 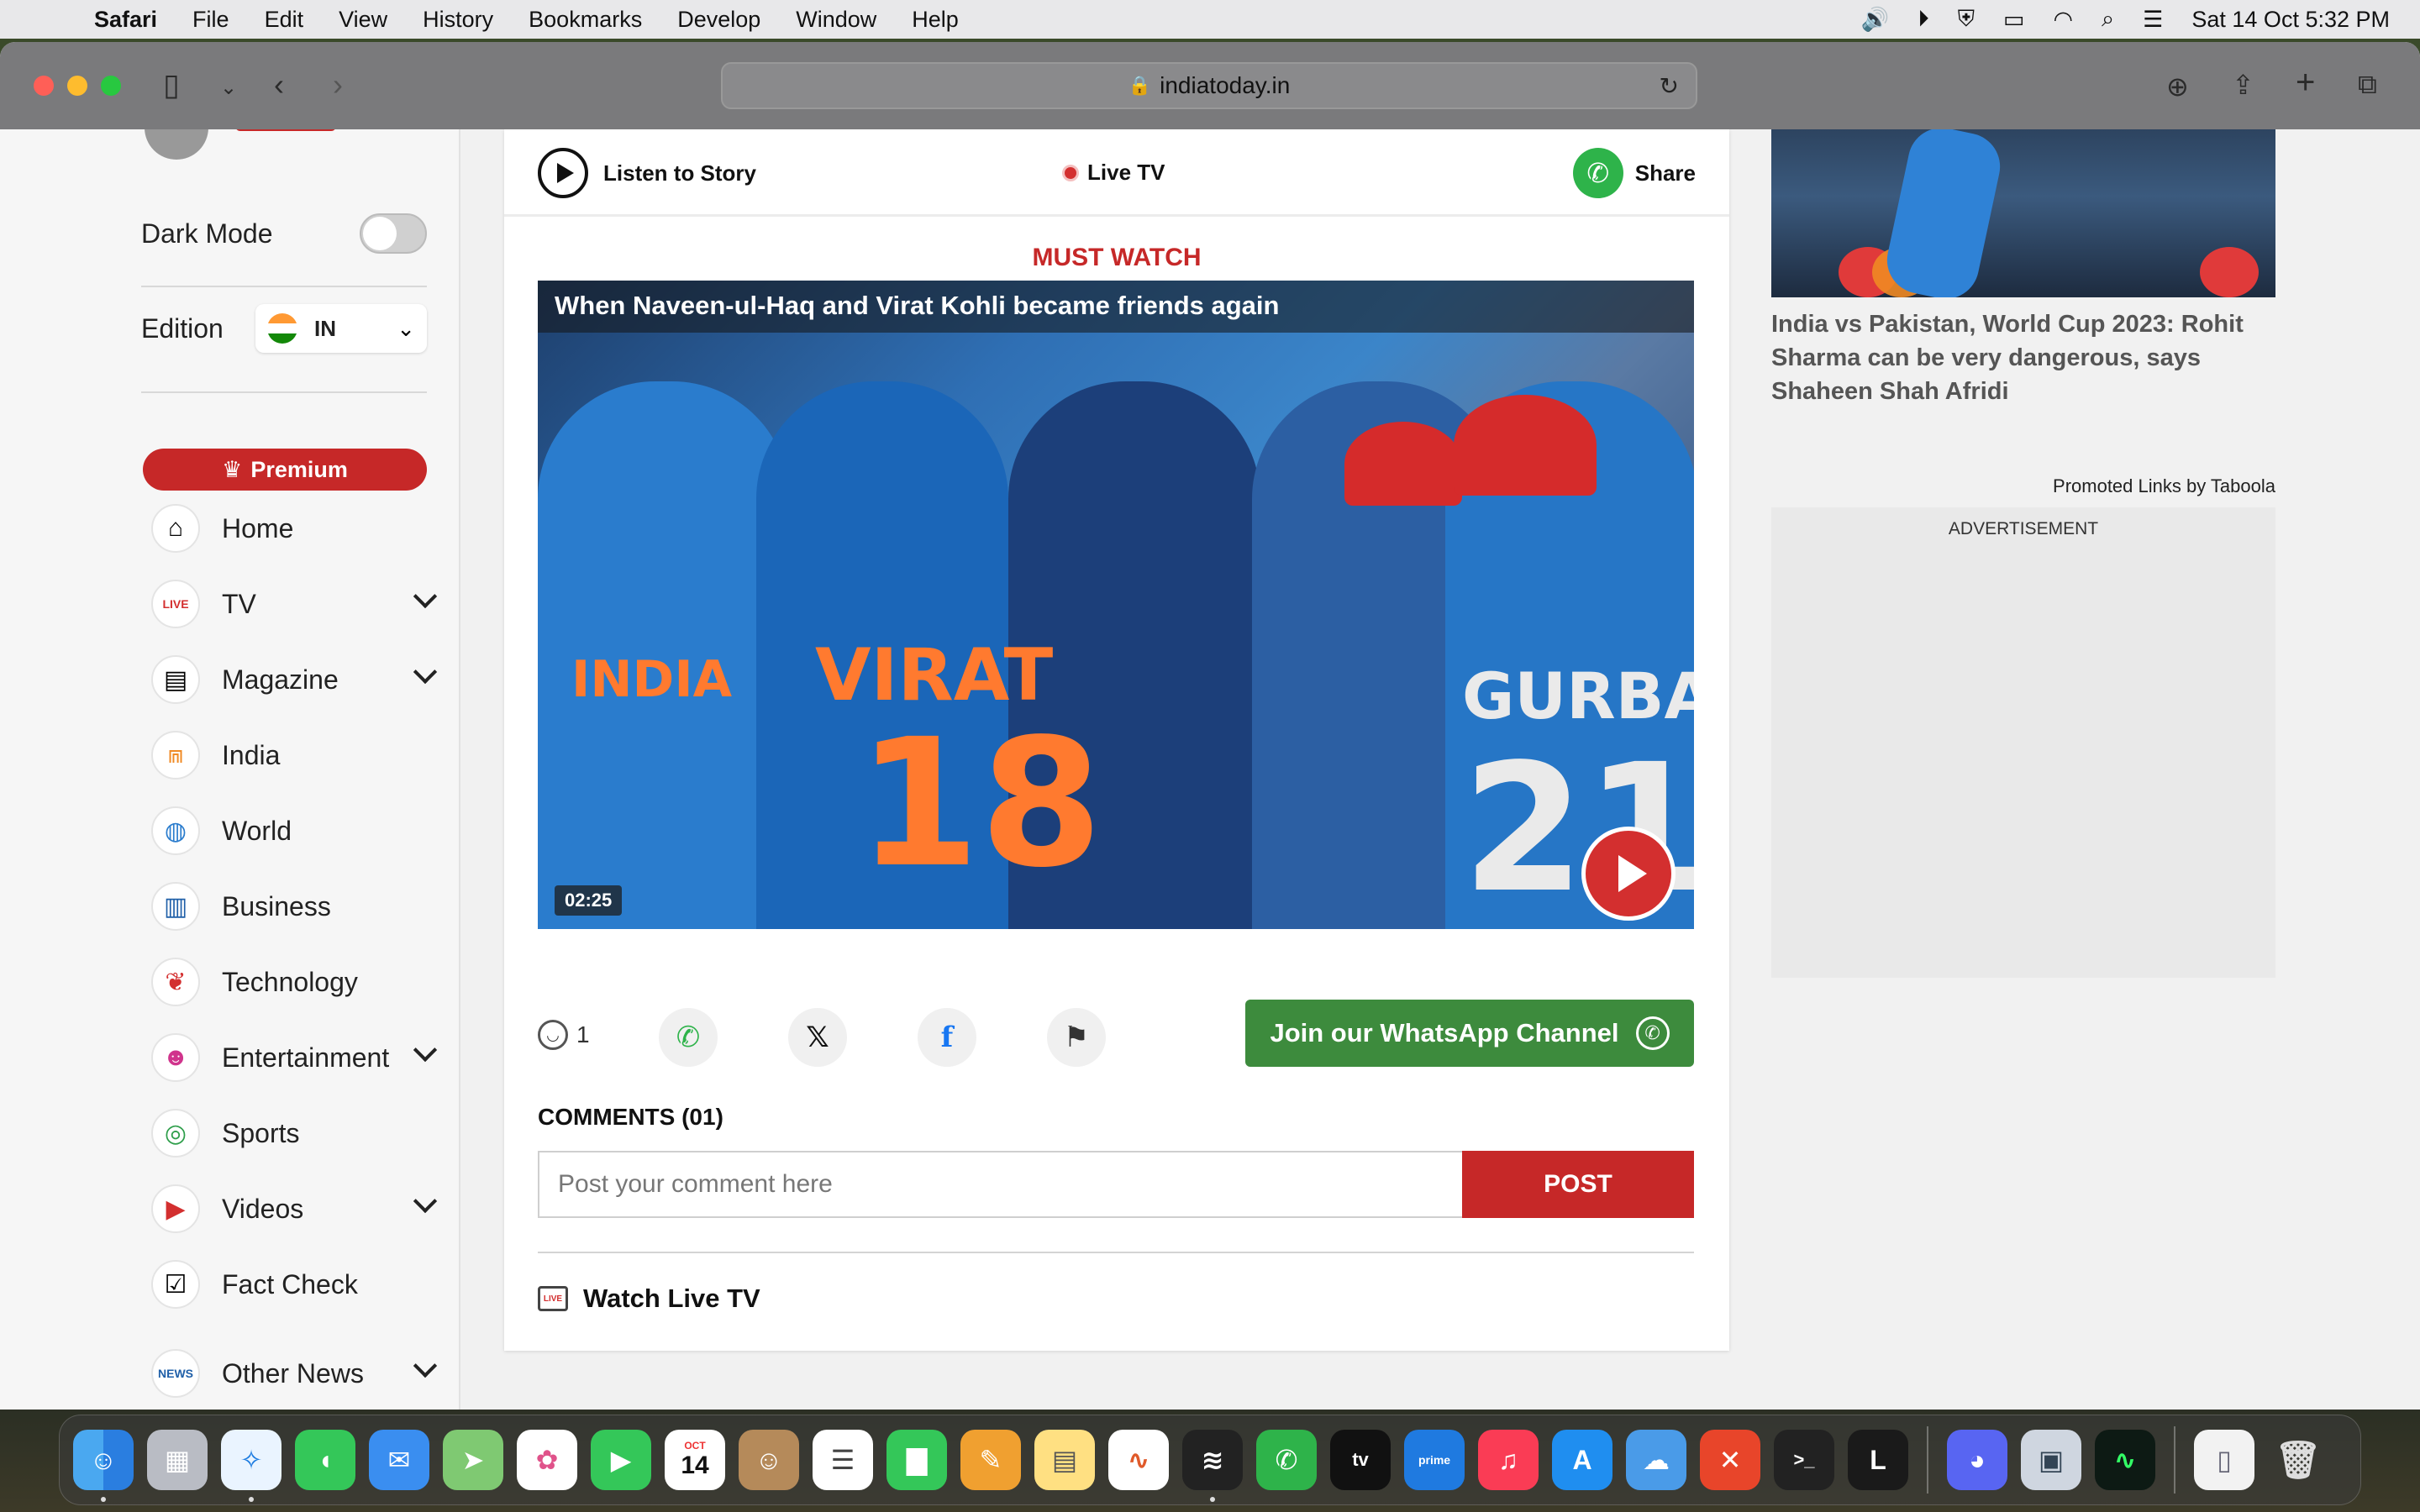 I want to click on preview-icon: ▣, so click(x=2051, y=1460).